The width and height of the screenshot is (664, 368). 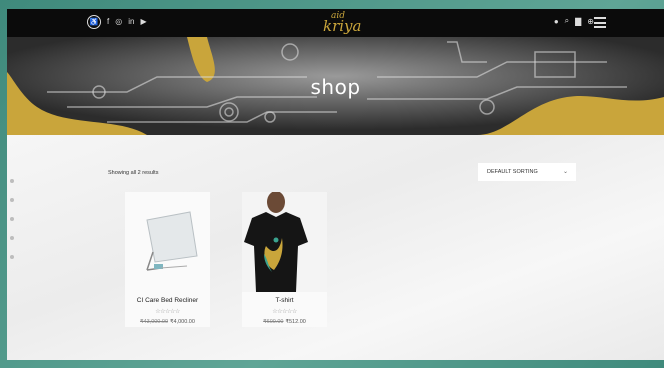 What do you see at coordinates (154, 322) in the screenshot?
I see `old-price: ₹43,000.00` at bounding box center [154, 322].